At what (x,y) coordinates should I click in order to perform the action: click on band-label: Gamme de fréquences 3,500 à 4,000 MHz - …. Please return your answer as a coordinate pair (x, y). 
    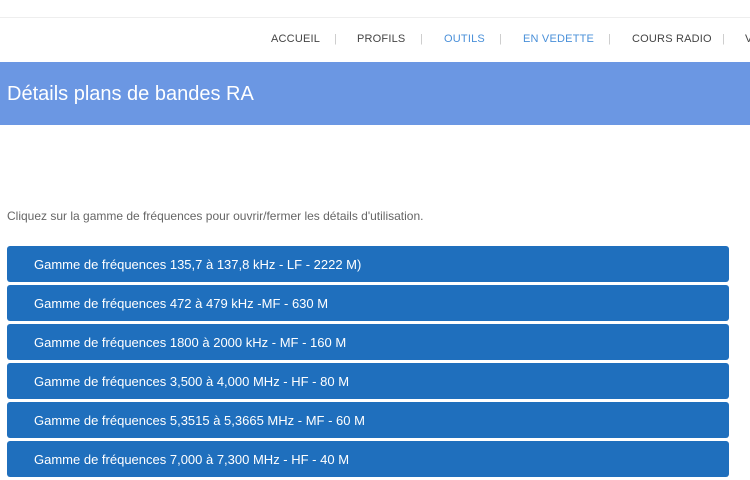
    Looking at the image, I should click on (192, 381).